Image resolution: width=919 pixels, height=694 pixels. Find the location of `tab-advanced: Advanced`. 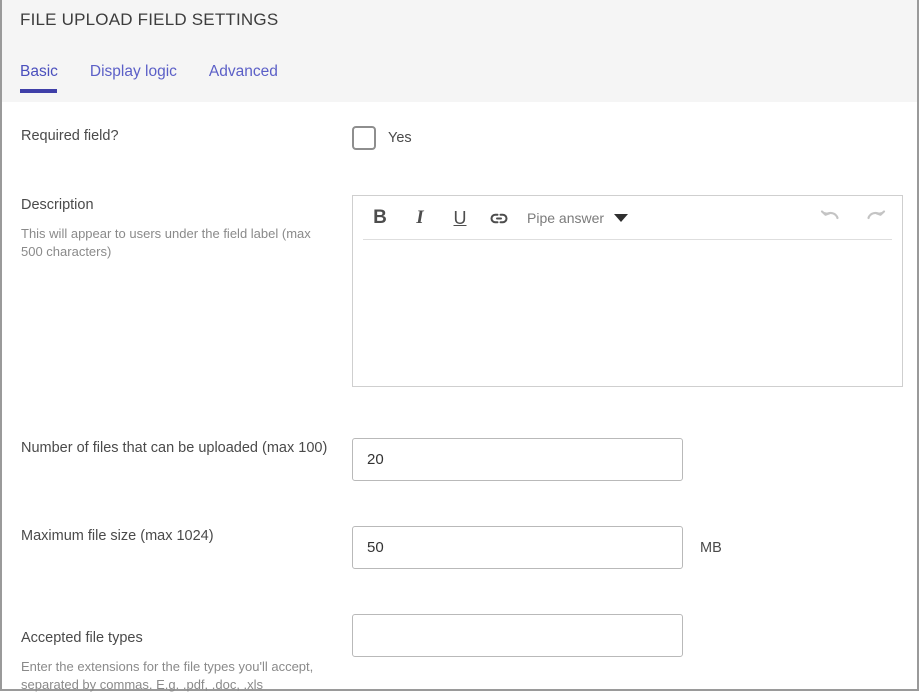

tab-advanced: Advanced is located at coordinates (243, 77).